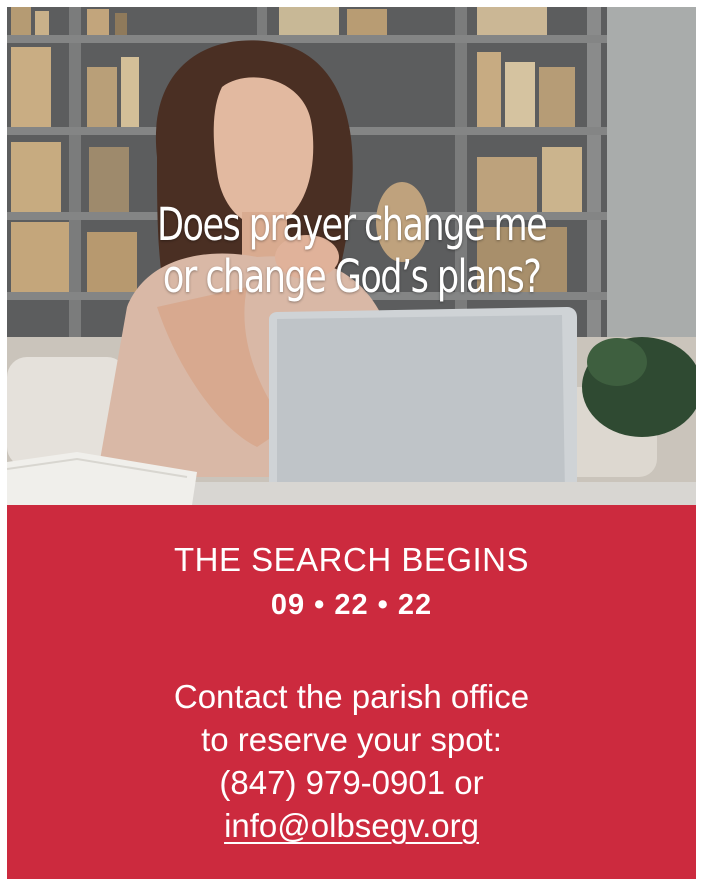  What do you see at coordinates (351, 739) in the screenshot?
I see `contact-line-2: to reserve your spot:` at bounding box center [351, 739].